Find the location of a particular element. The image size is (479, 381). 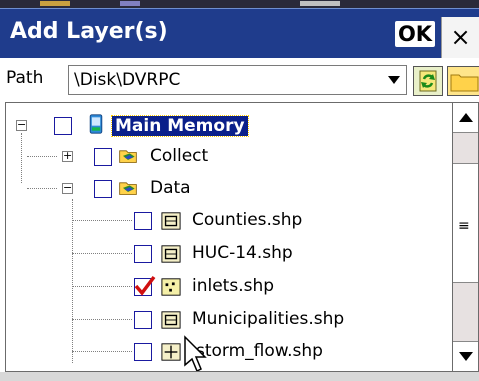

tree-item-collect: + Collect is located at coordinates (226, 157).